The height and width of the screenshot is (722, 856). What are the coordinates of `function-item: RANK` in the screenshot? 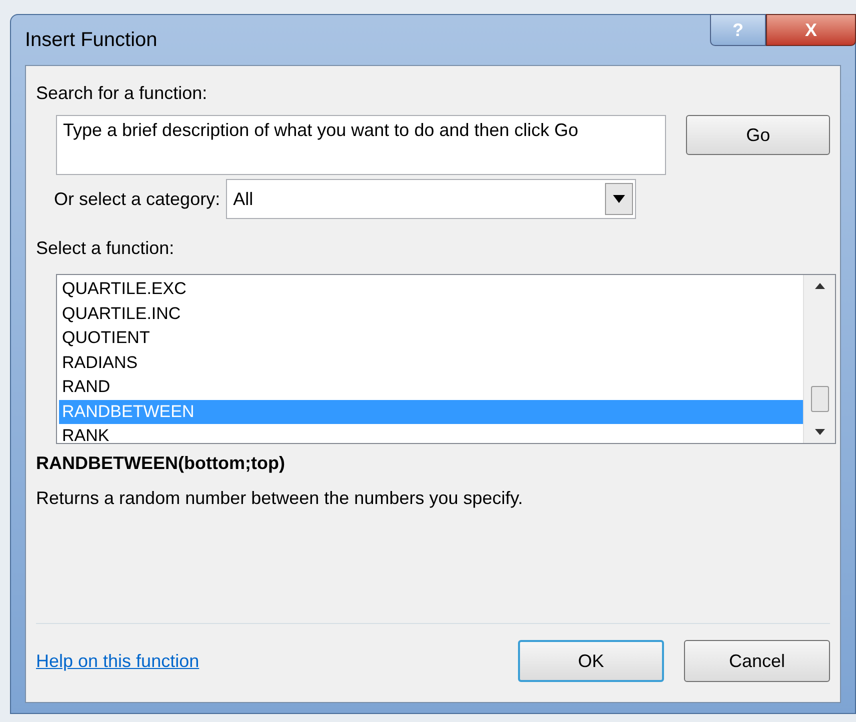 It's located at (431, 436).